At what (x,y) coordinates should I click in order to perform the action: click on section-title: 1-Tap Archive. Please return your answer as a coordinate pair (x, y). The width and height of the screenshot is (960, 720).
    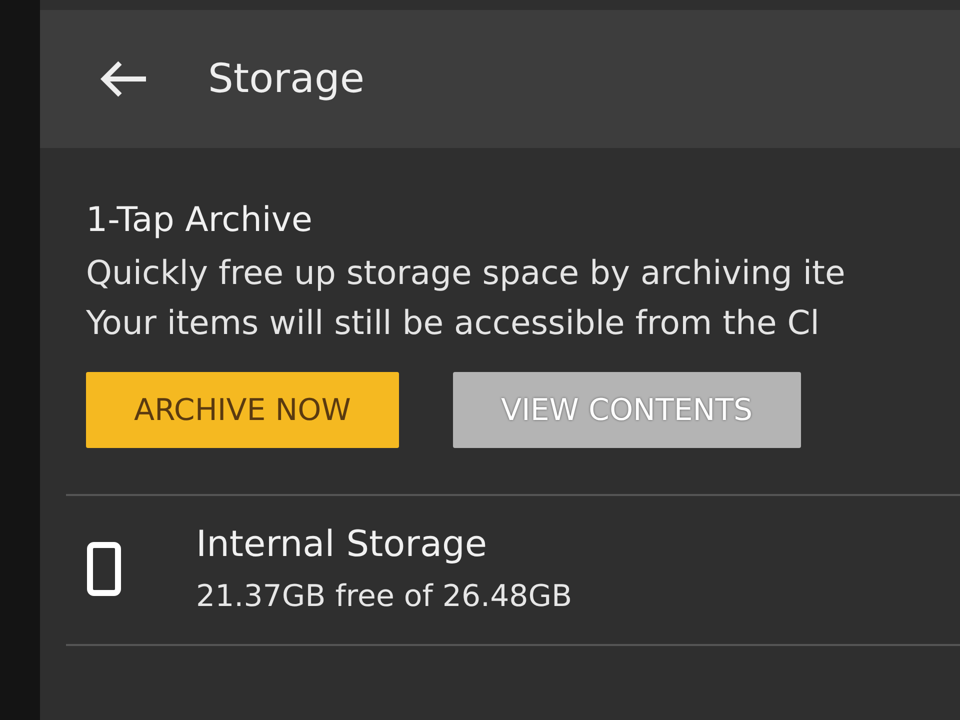
    Looking at the image, I should click on (200, 220).